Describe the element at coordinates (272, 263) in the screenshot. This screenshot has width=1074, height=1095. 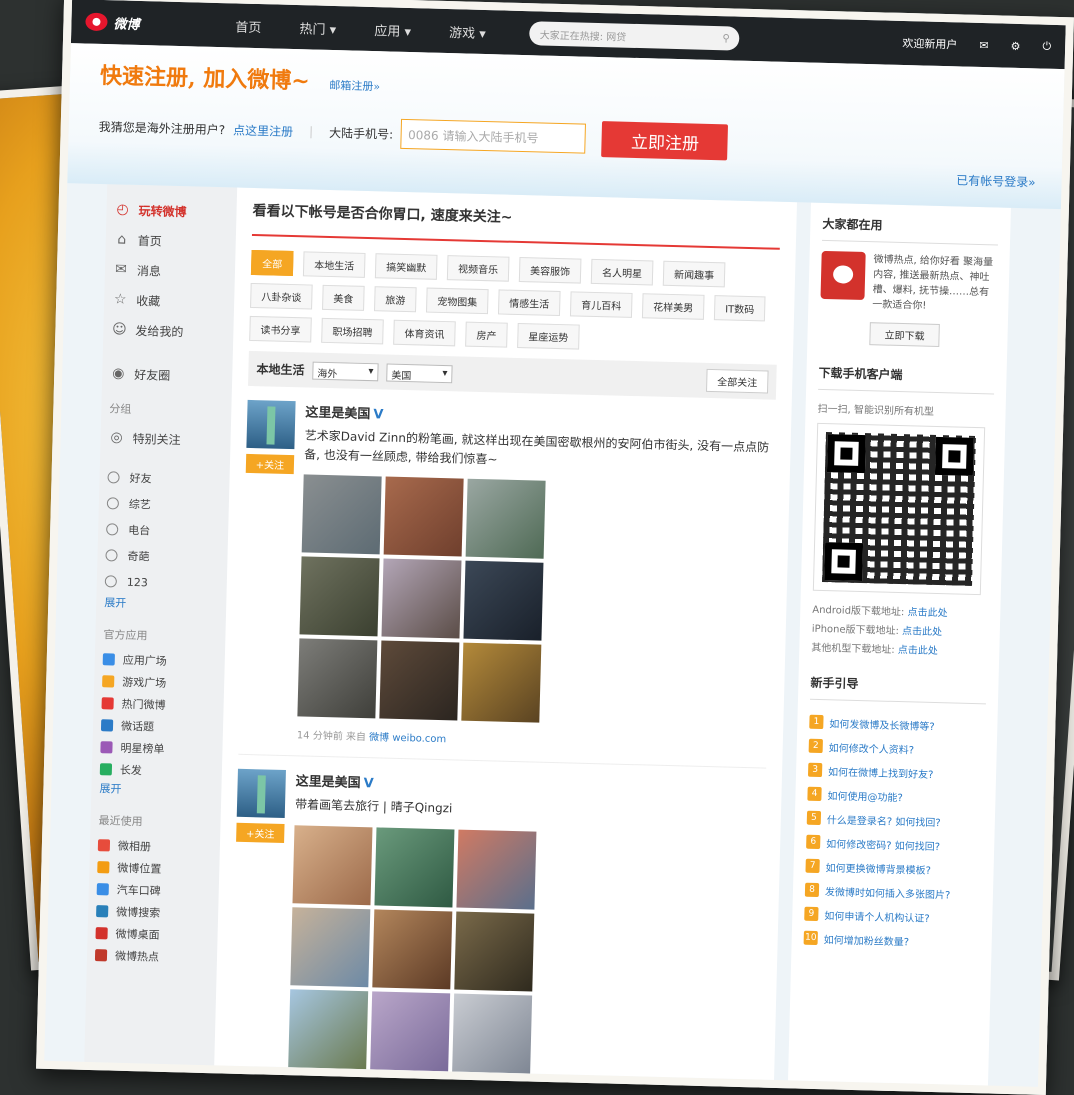
I see `category-tag: 全部` at that location.